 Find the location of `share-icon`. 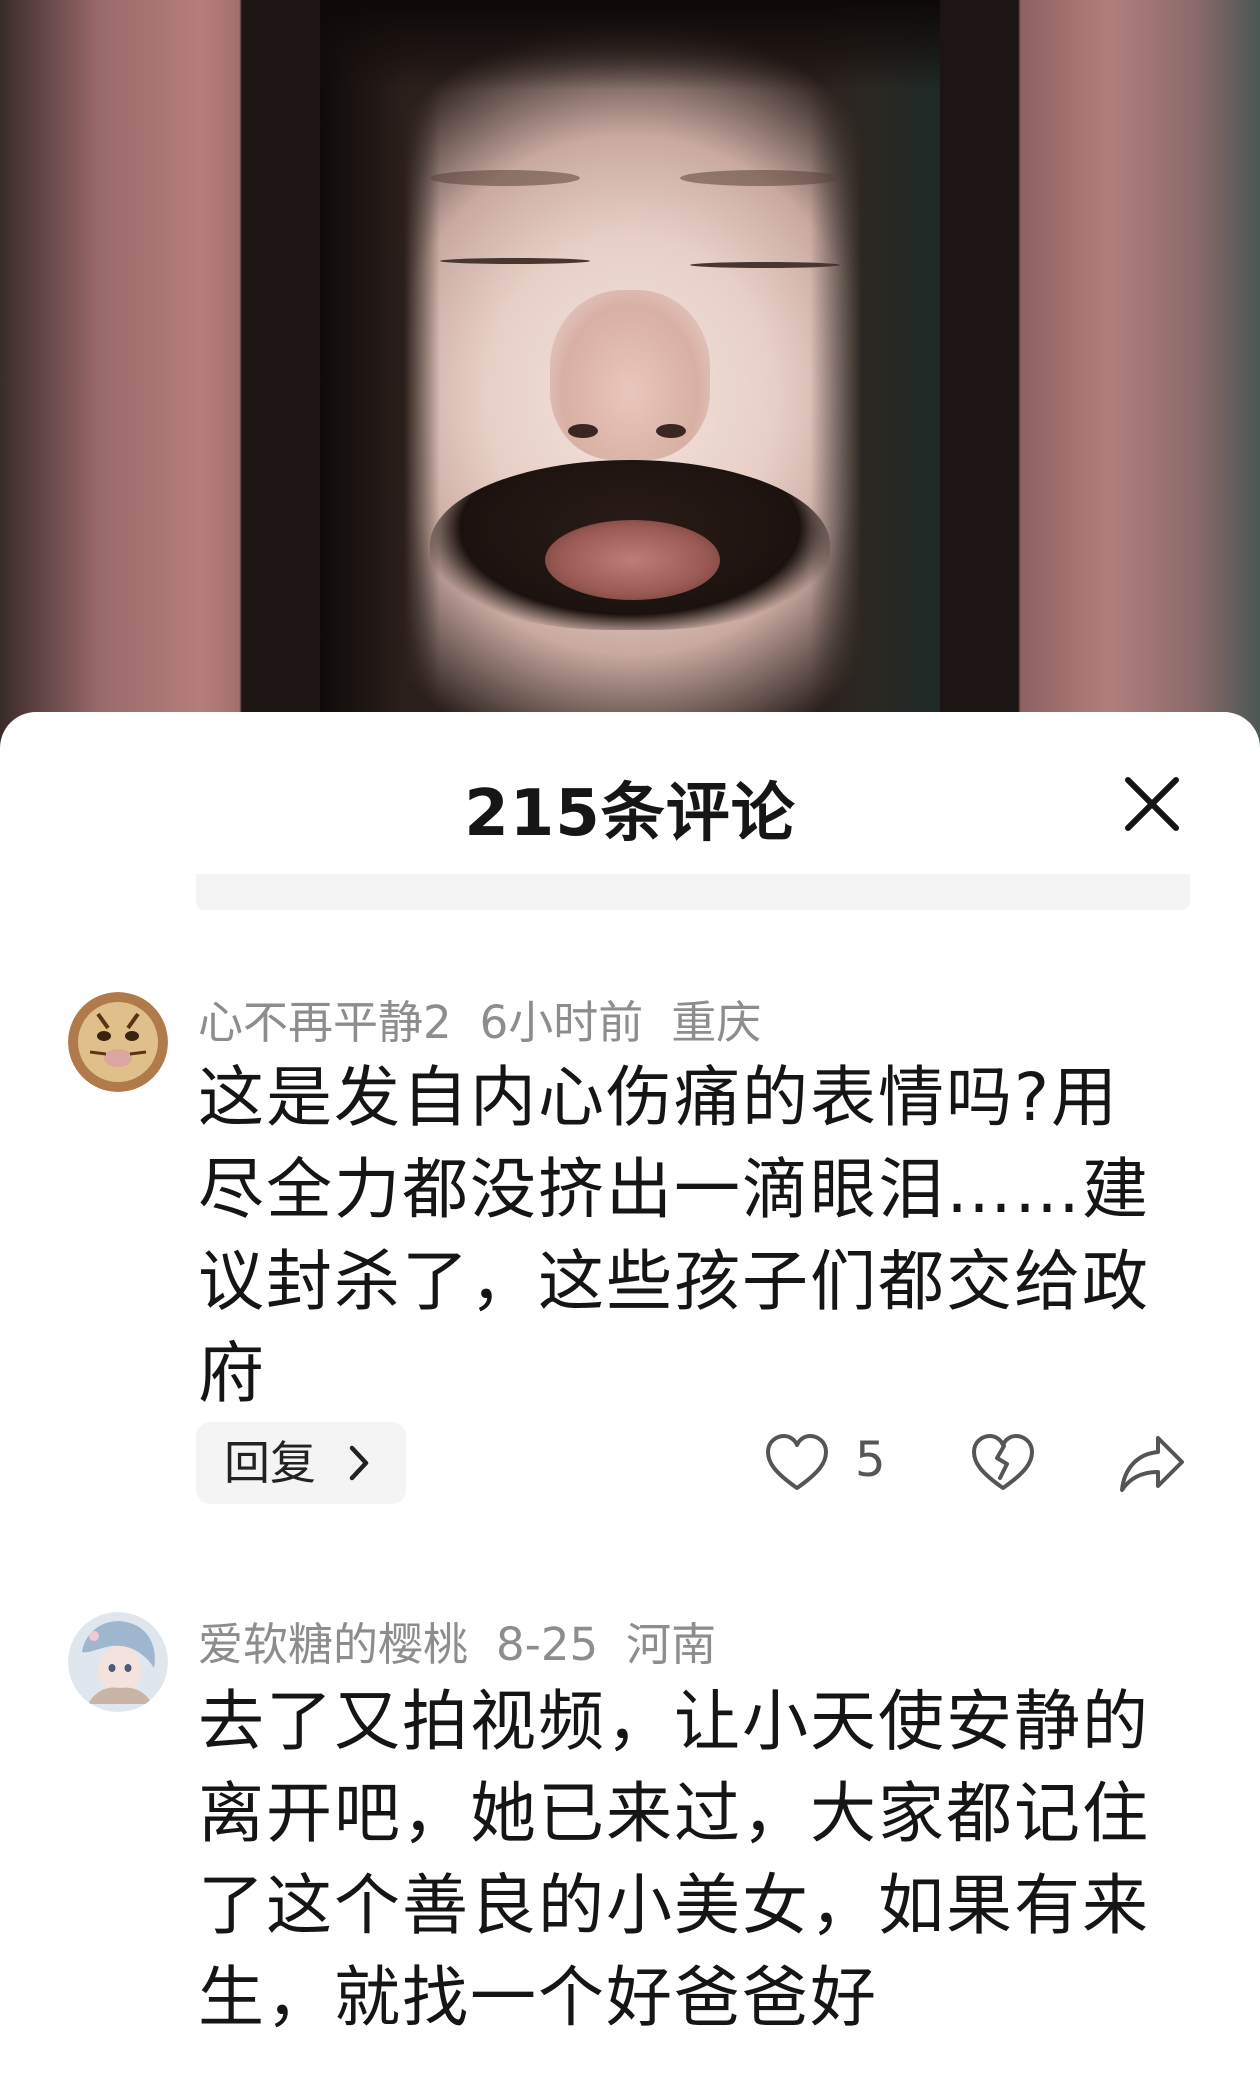

share-icon is located at coordinates (1153, 1463).